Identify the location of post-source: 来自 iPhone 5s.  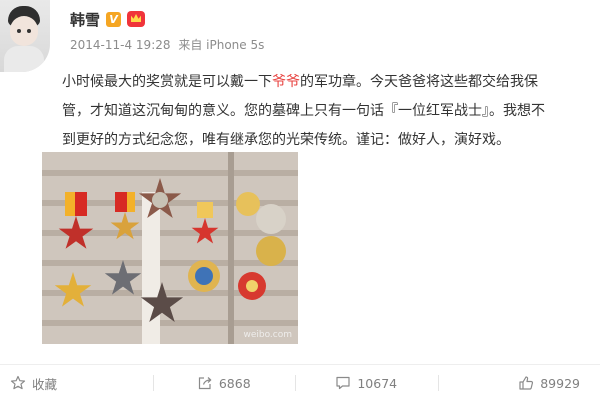
(221, 45).